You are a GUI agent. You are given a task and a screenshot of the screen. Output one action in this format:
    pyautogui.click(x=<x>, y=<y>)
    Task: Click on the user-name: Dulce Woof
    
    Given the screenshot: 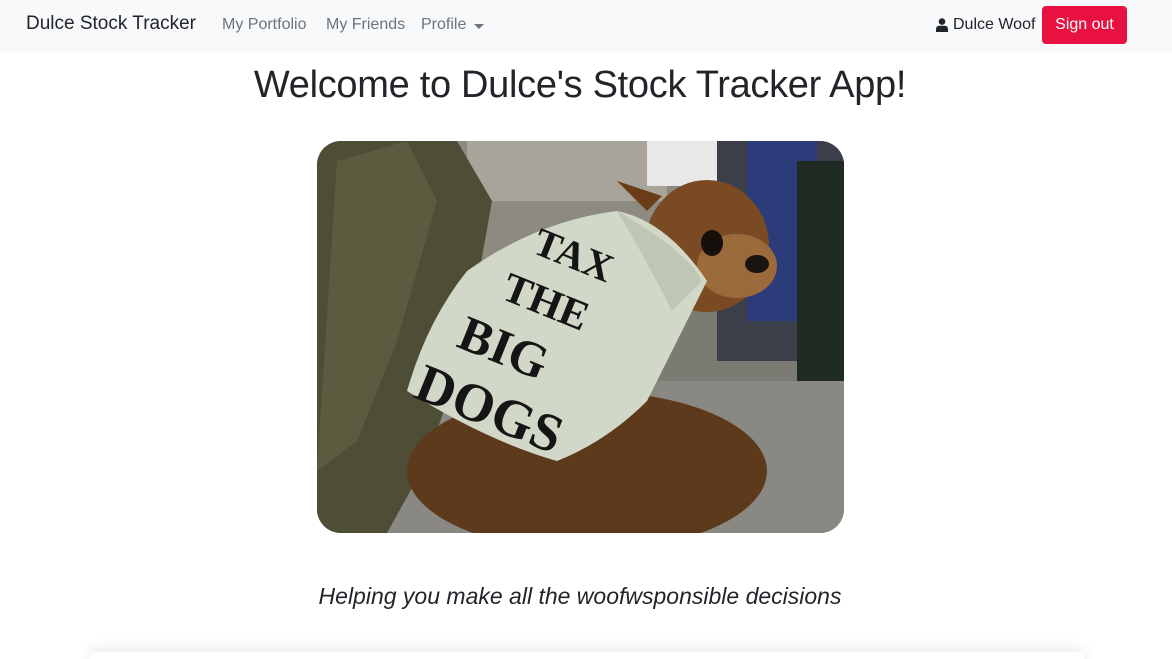 What is the action you would take?
    pyautogui.click(x=994, y=24)
    